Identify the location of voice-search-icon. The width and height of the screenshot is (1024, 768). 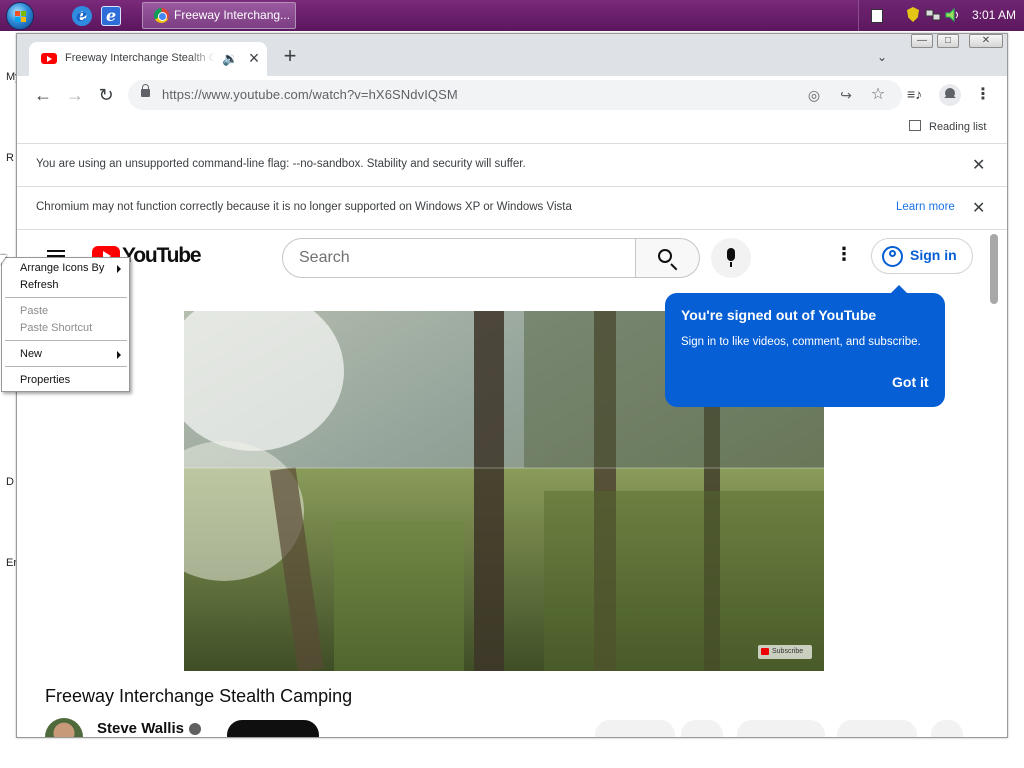
(731, 258).